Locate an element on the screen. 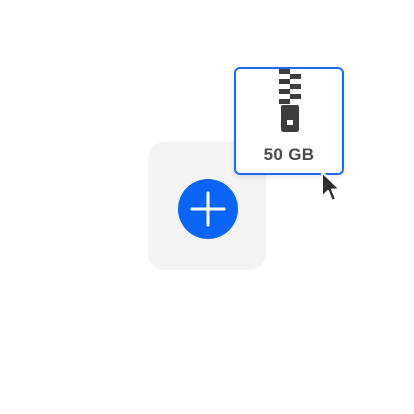 This screenshot has width=414, height=414. plus-icon is located at coordinates (208, 209).